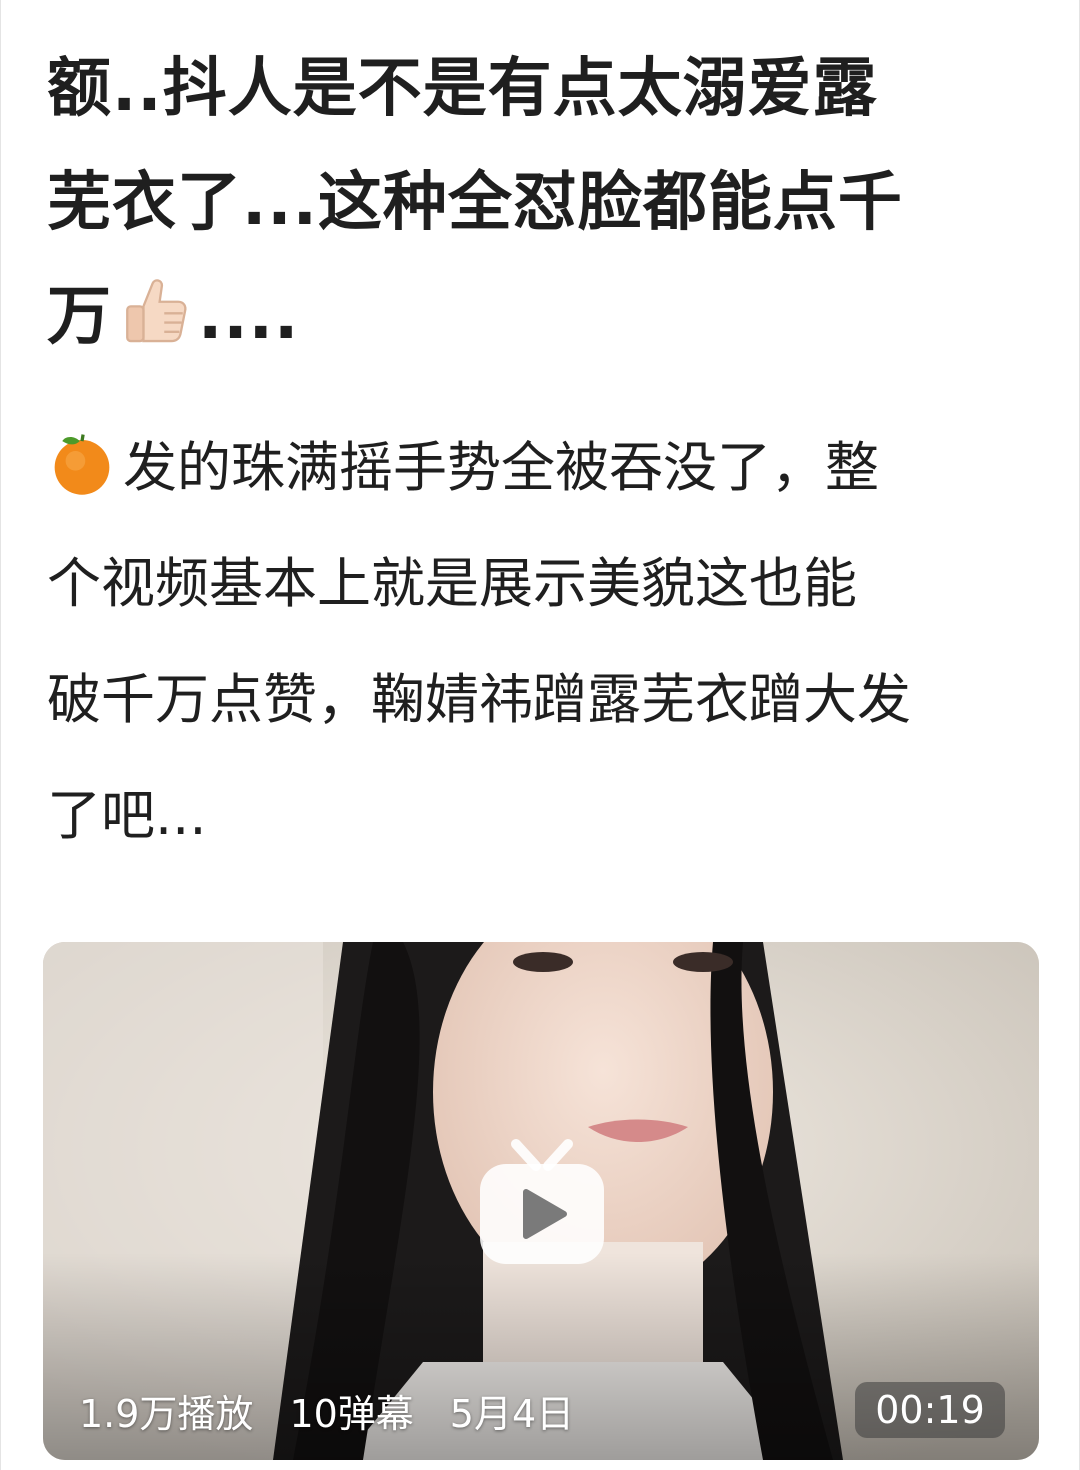 The height and width of the screenshot is (1470, 1080). Describe the element at coordinates (166, 1414) in the screenshot. I see `play-count: 1.9万播放` at that location.